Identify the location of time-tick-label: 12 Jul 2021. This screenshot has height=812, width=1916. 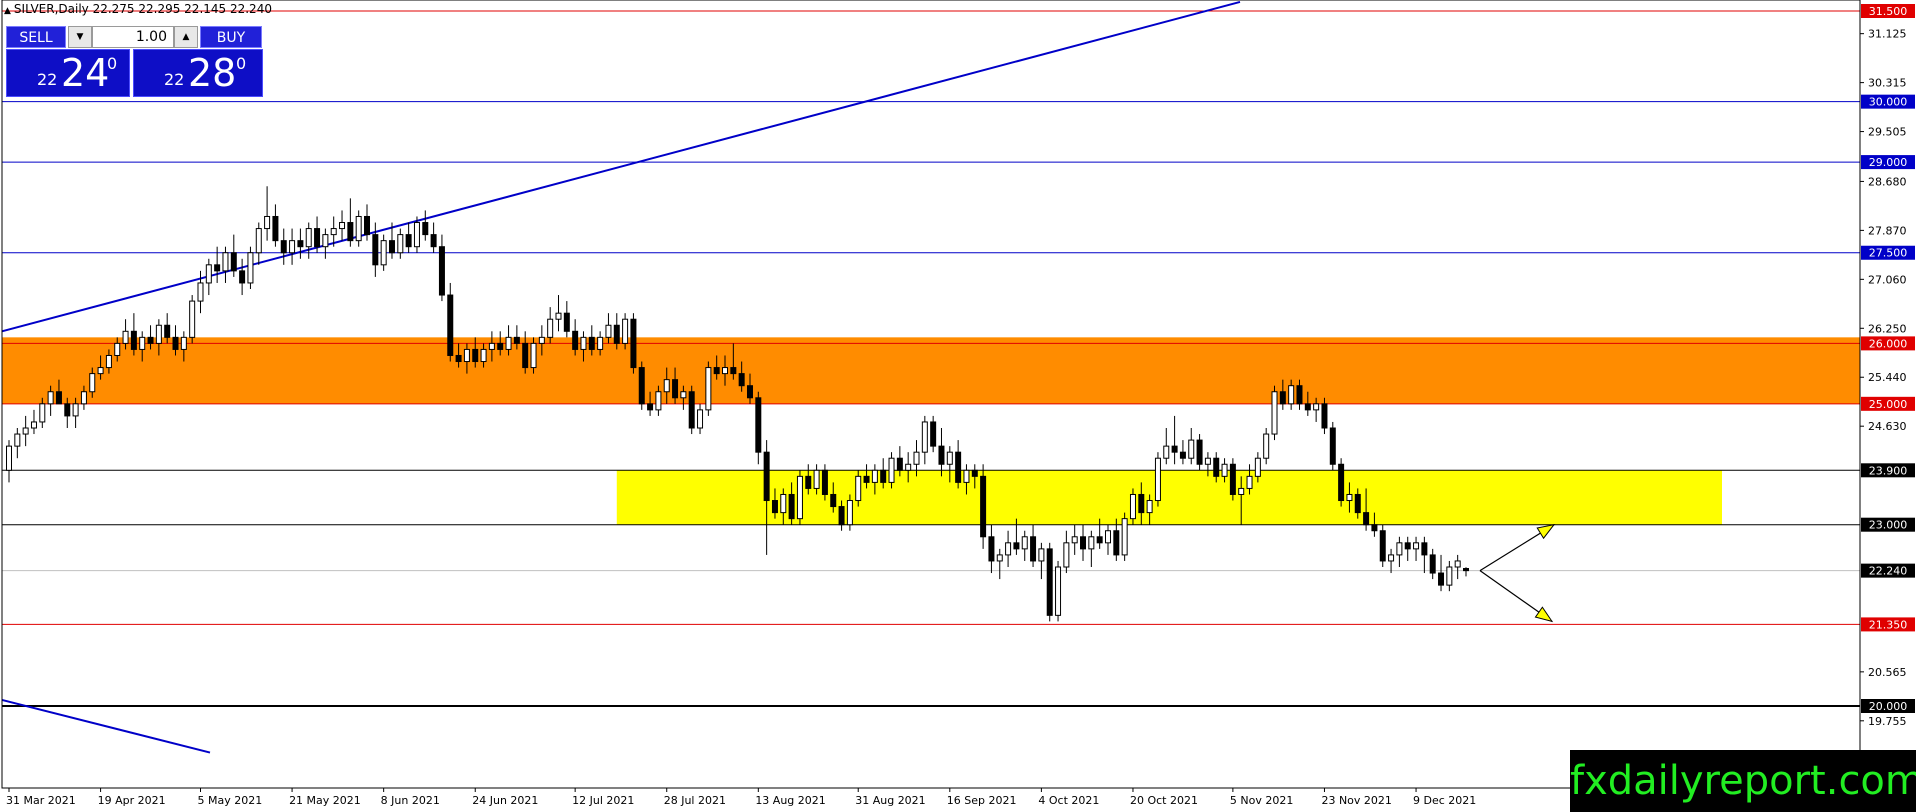
(603, 800).